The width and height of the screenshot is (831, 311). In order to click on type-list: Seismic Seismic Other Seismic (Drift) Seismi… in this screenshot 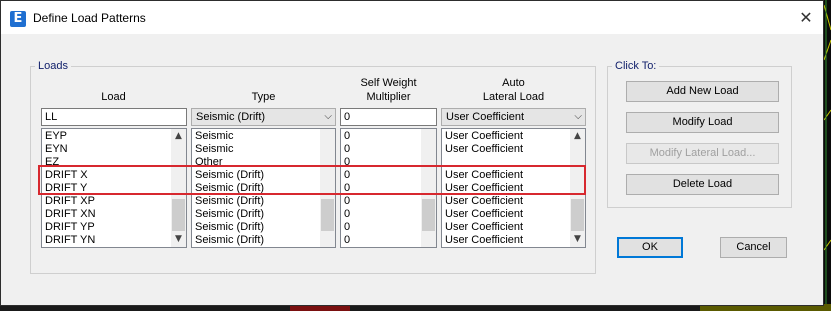, I will do `click(263, 188)`.